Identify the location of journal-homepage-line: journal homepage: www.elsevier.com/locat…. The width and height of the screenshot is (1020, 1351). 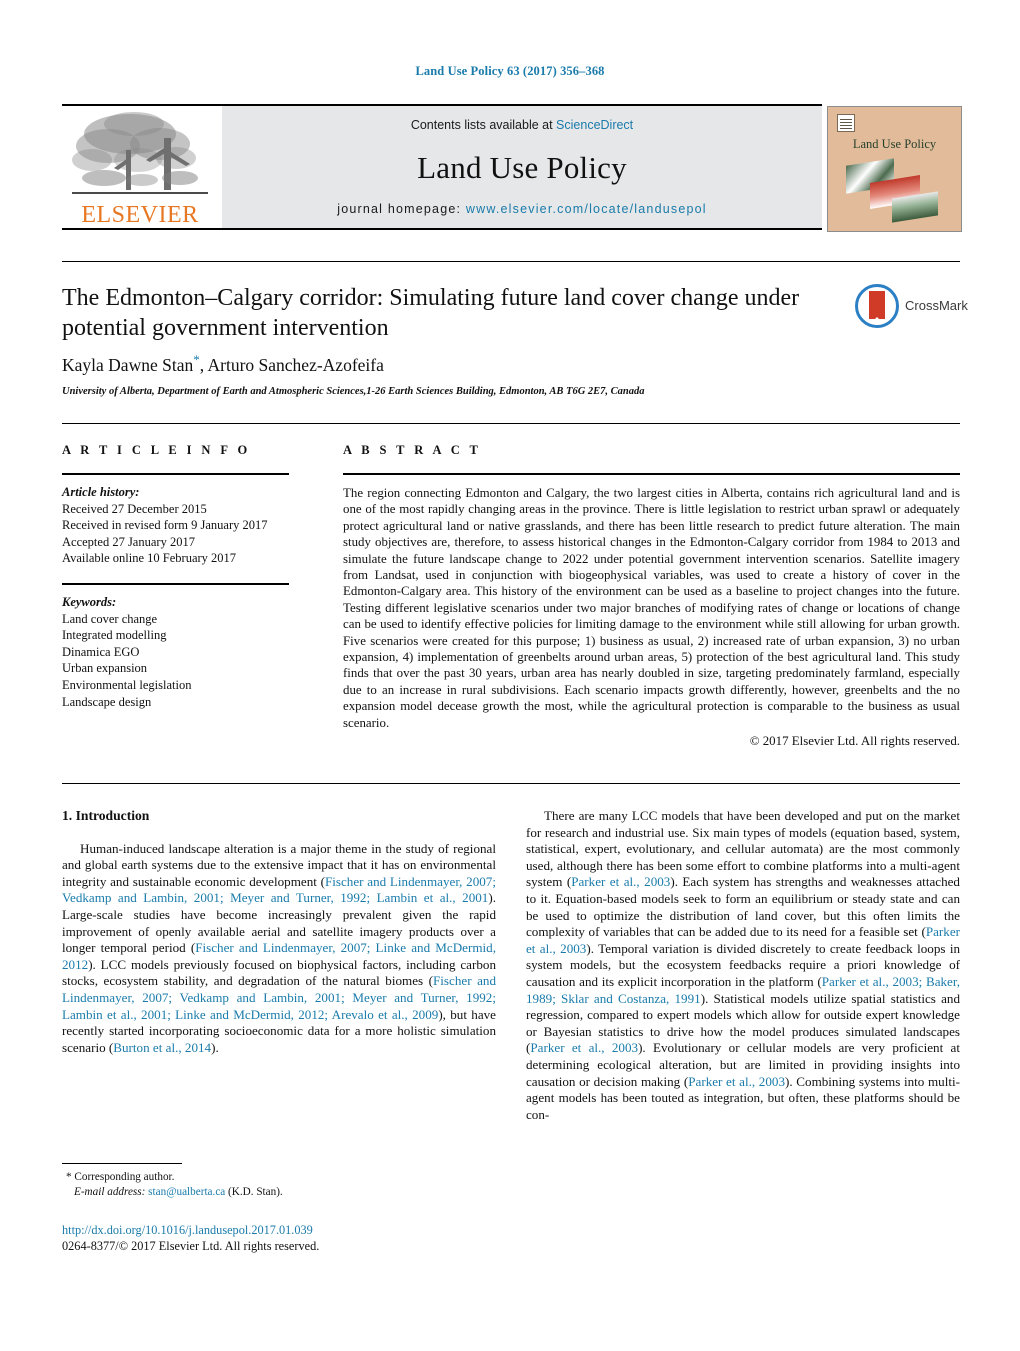
(522, 209).